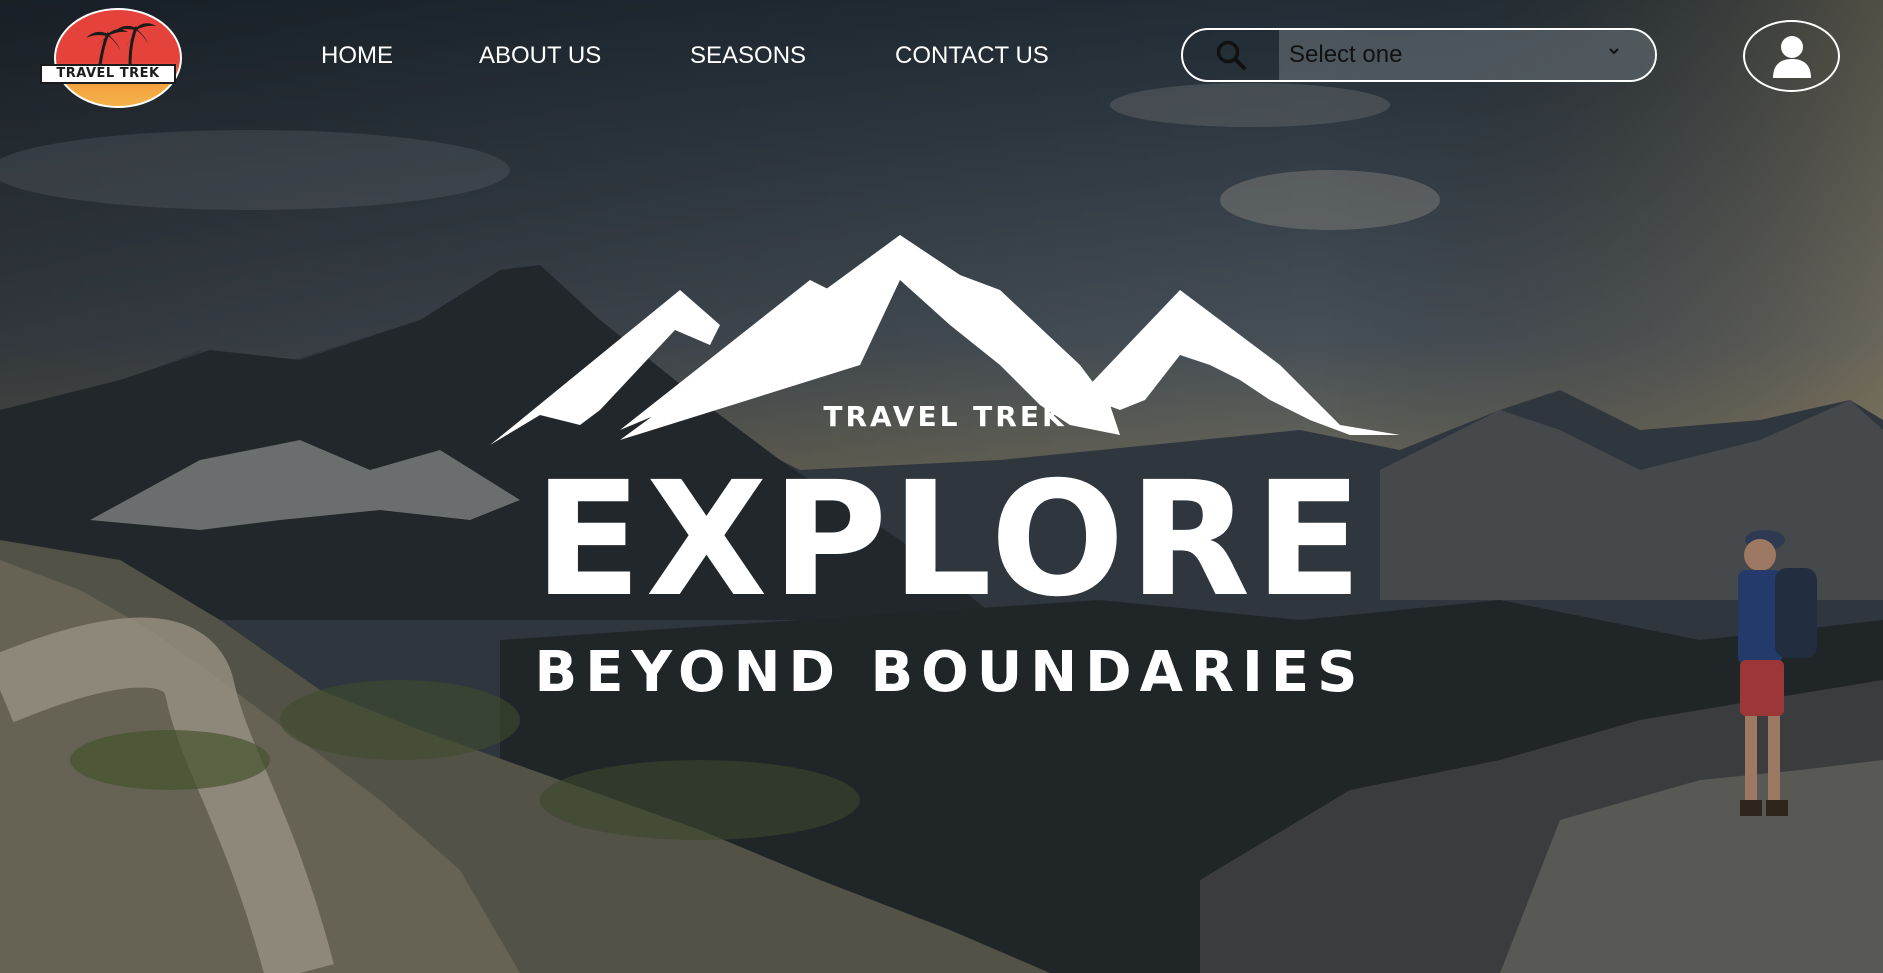  What do you see at coordinates (950, 540) in the screenshot?
I see `hero-title: EXPLORE` at bounding box center [950, 540].